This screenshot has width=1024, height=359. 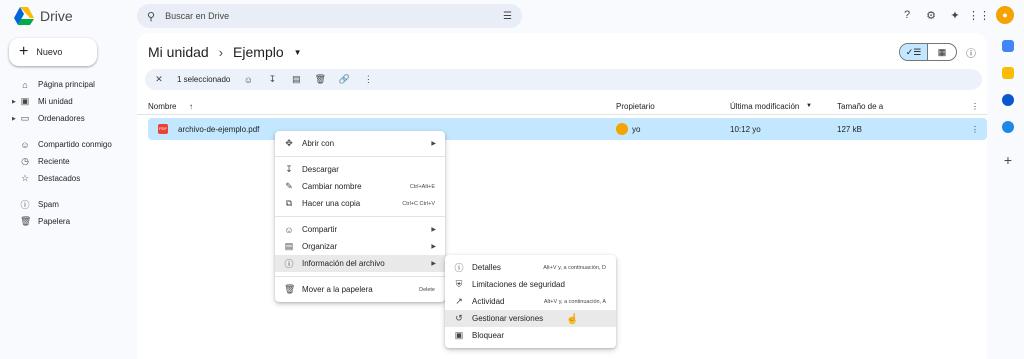 What do you see at coordinates (486, 267) in the screenshot?
I see `menu-item-label: Detalles` at bounding box center [486, 267].